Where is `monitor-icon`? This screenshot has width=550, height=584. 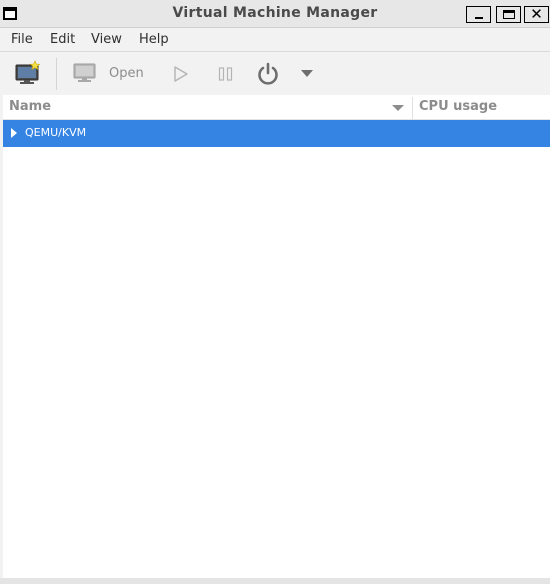 monitor-icon is located at coordinates (84, 72).